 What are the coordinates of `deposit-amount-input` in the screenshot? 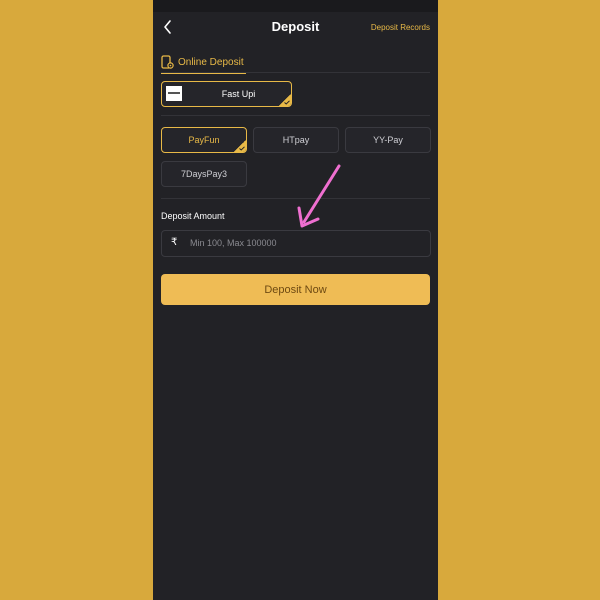 It's located at (305, 243).